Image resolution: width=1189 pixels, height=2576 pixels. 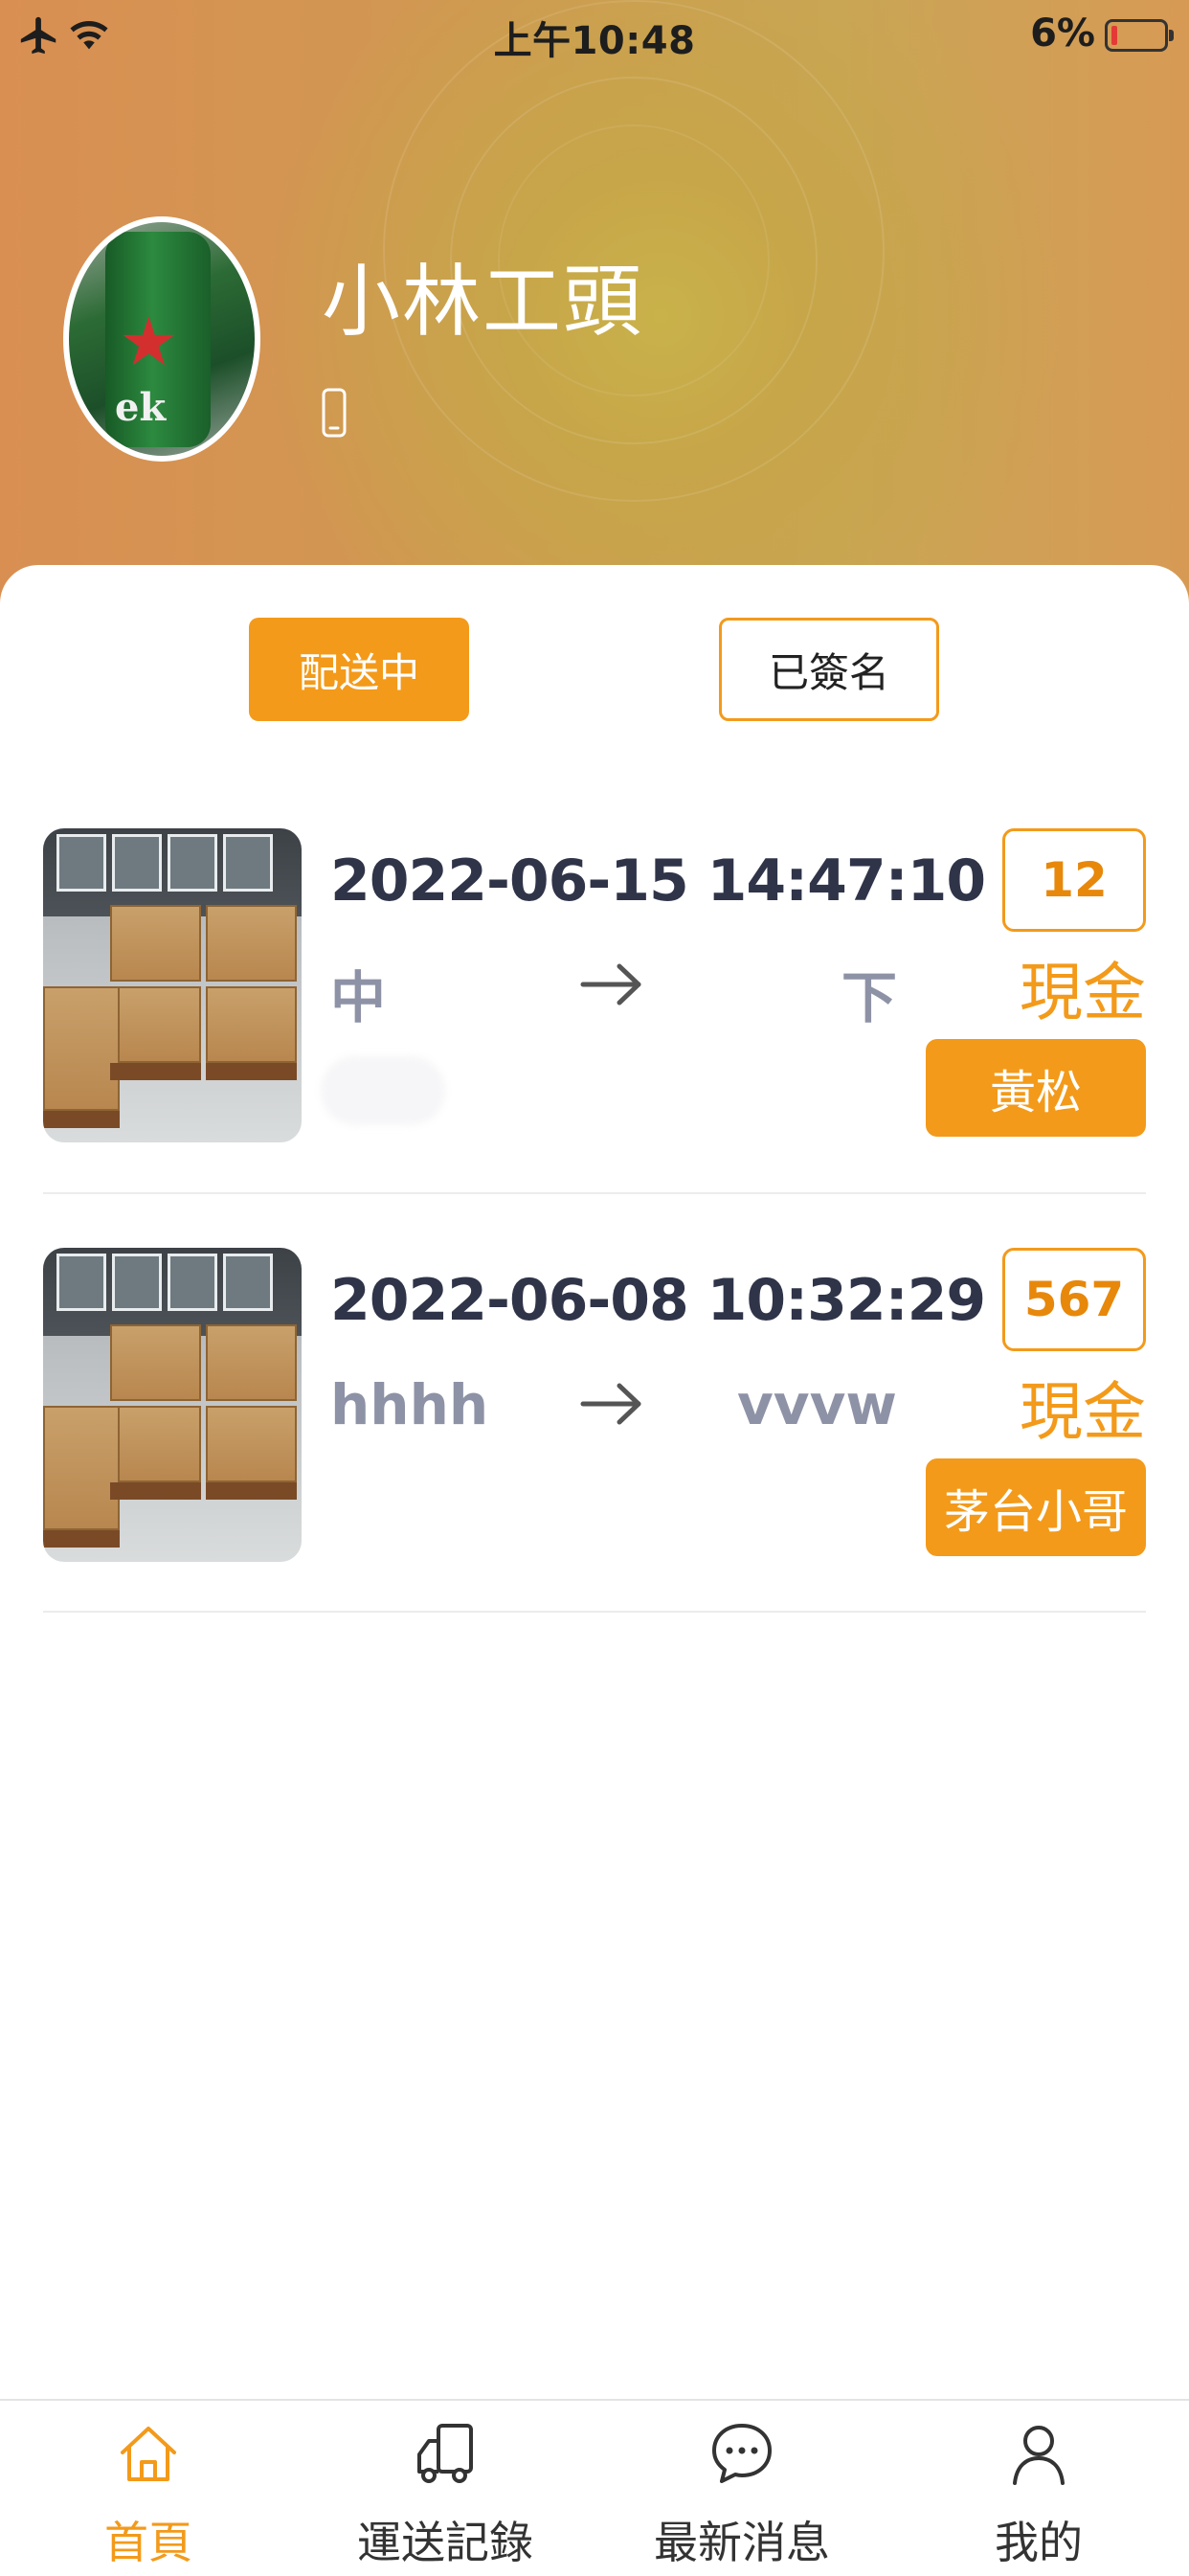 I want to click on driver-button: 黃松, so click(x=1036, y=1088).